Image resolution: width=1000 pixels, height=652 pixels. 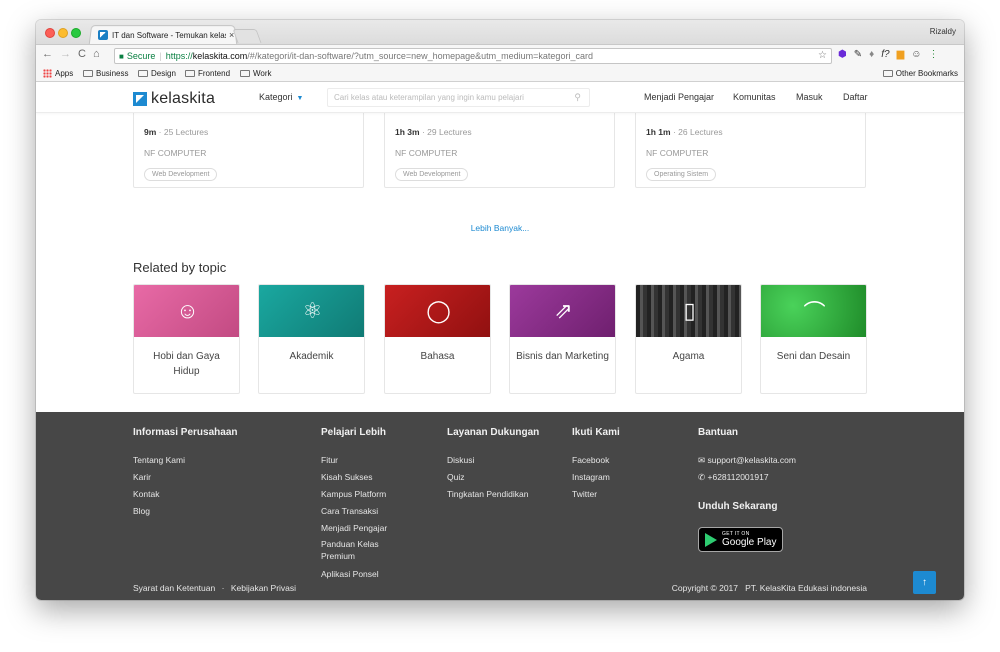 I want to click on site-logo: kelaskita, so click(x=174, y=99).